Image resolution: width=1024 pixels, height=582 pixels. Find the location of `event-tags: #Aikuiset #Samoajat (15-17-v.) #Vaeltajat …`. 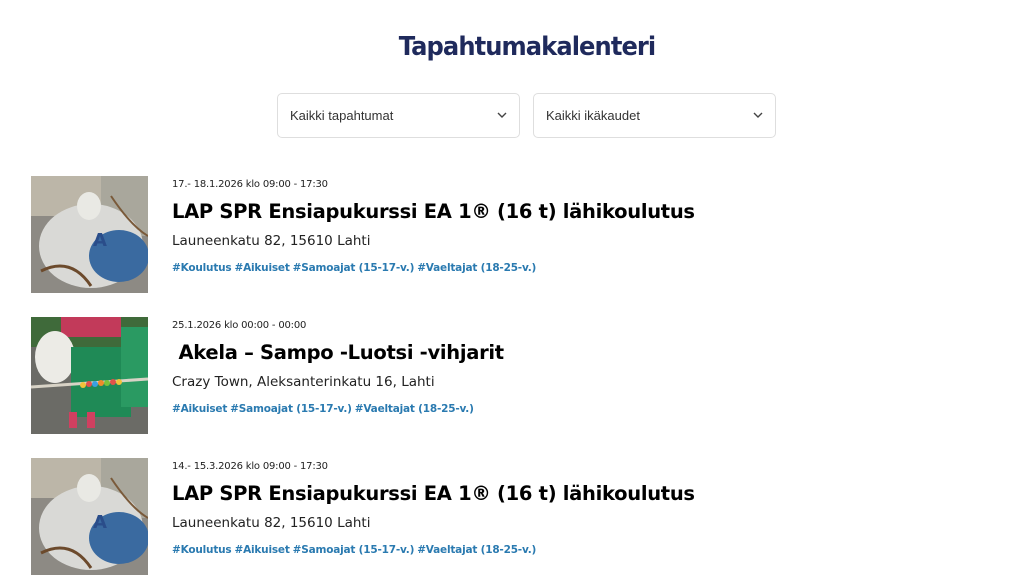

event-tags: #Aikuiset #Samoajat (15-17-v.) #Vaeltajat … is located at coordinates (324, 409).